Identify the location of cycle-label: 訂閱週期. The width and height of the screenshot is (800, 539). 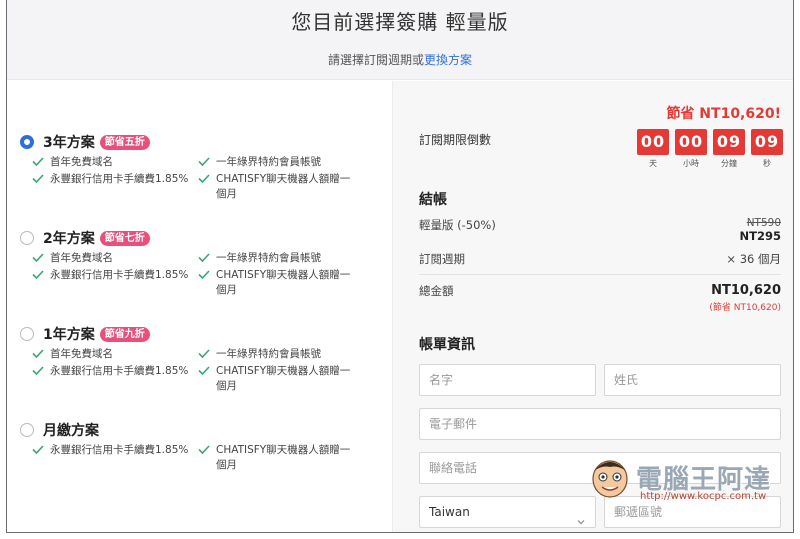
(442, 259).